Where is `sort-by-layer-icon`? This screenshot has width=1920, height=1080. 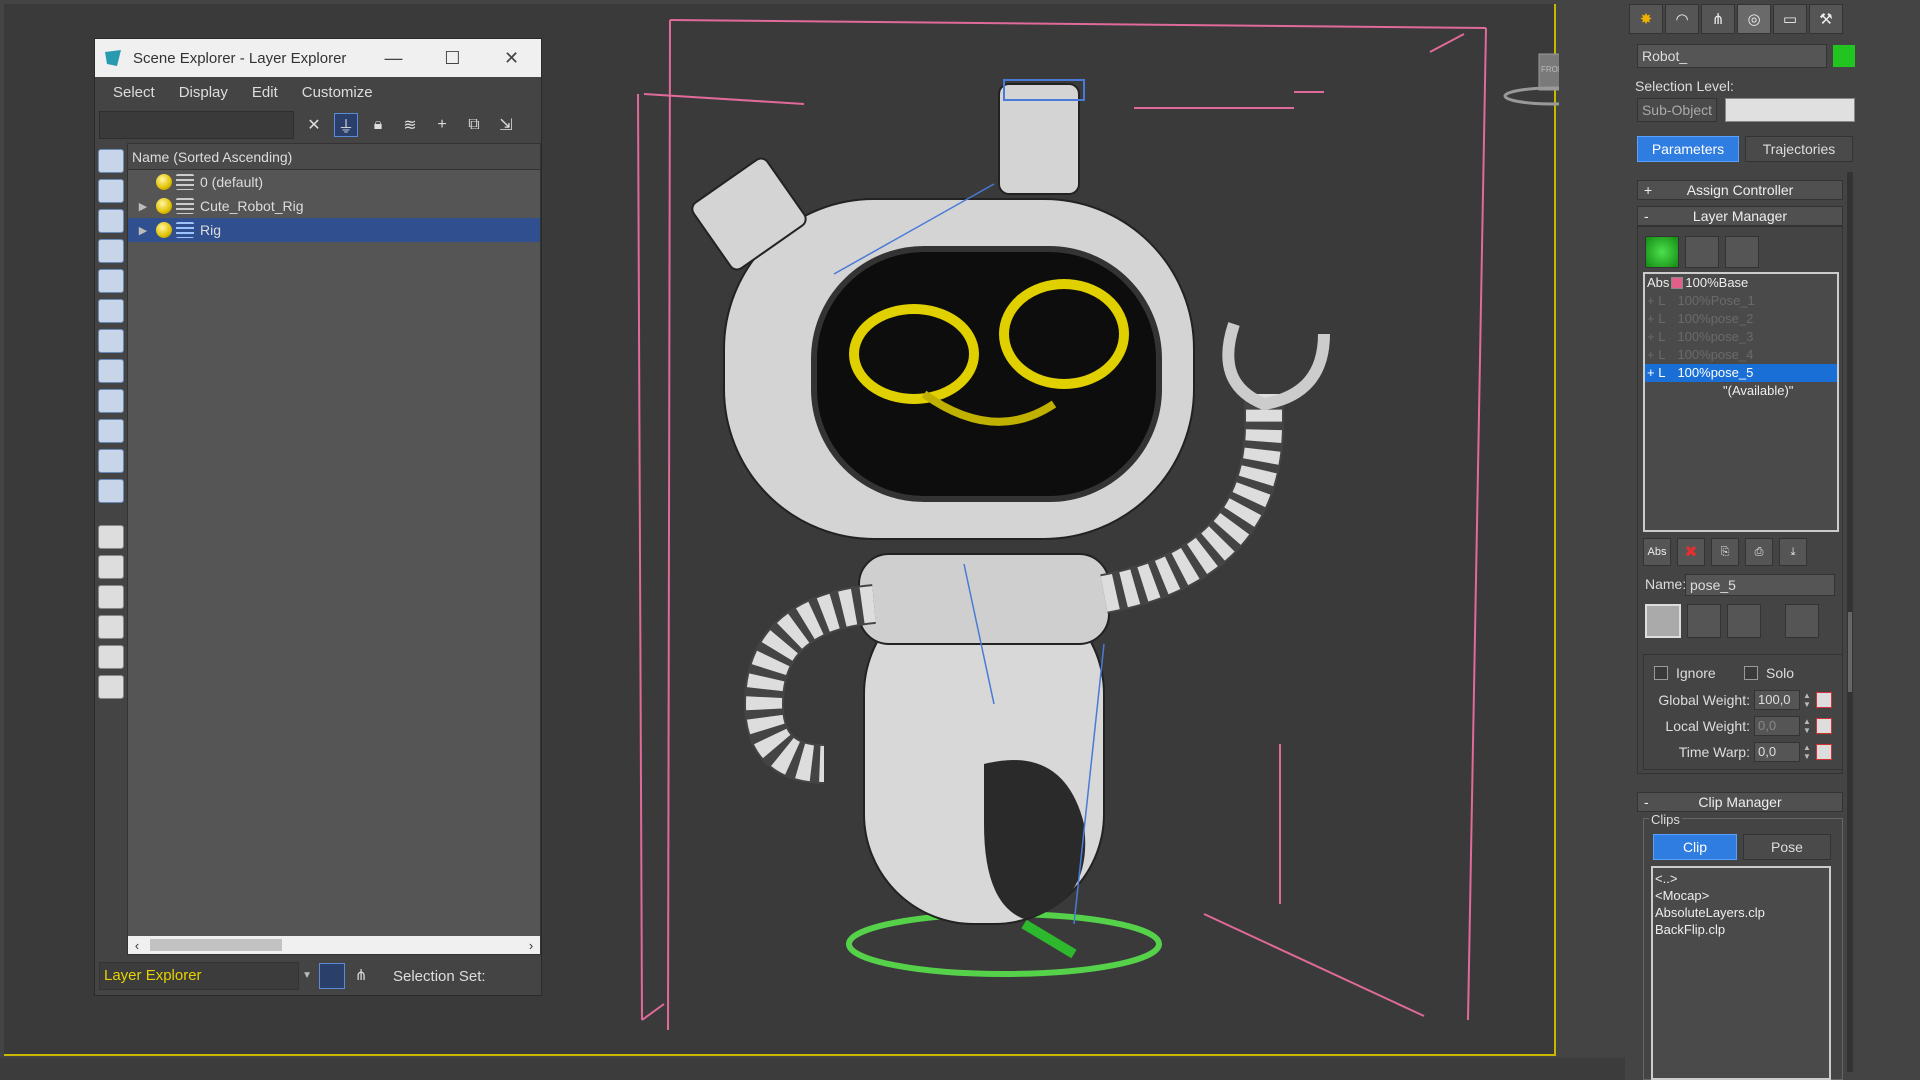 sort-by-layer-icon is located at coordinates (332, 976).